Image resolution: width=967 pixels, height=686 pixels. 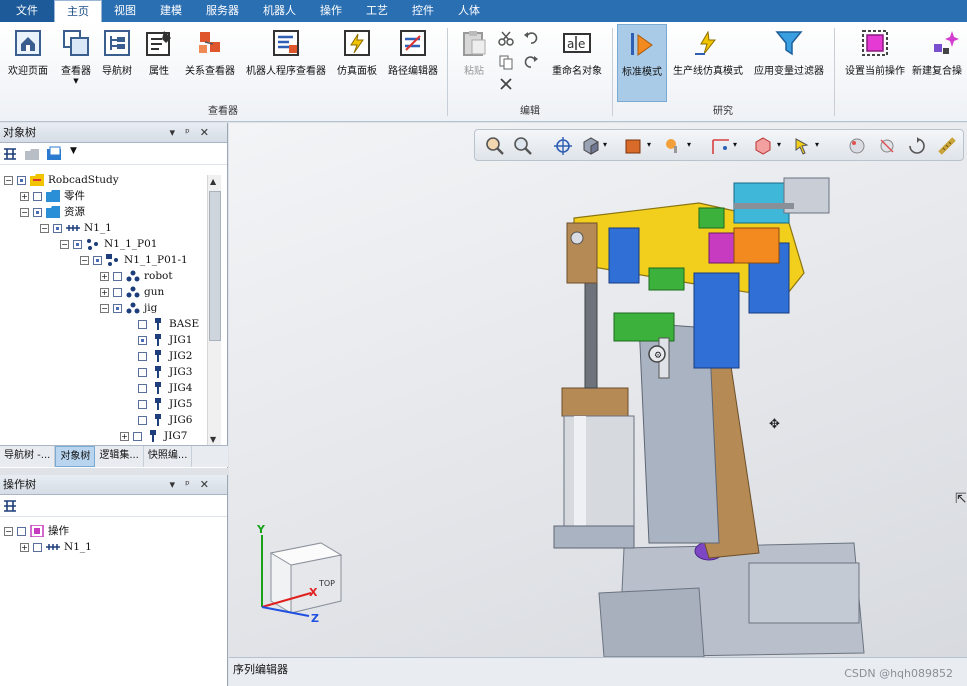 I want to click on path-editor-button: 路径编辑器, so click(x=413, y=52).